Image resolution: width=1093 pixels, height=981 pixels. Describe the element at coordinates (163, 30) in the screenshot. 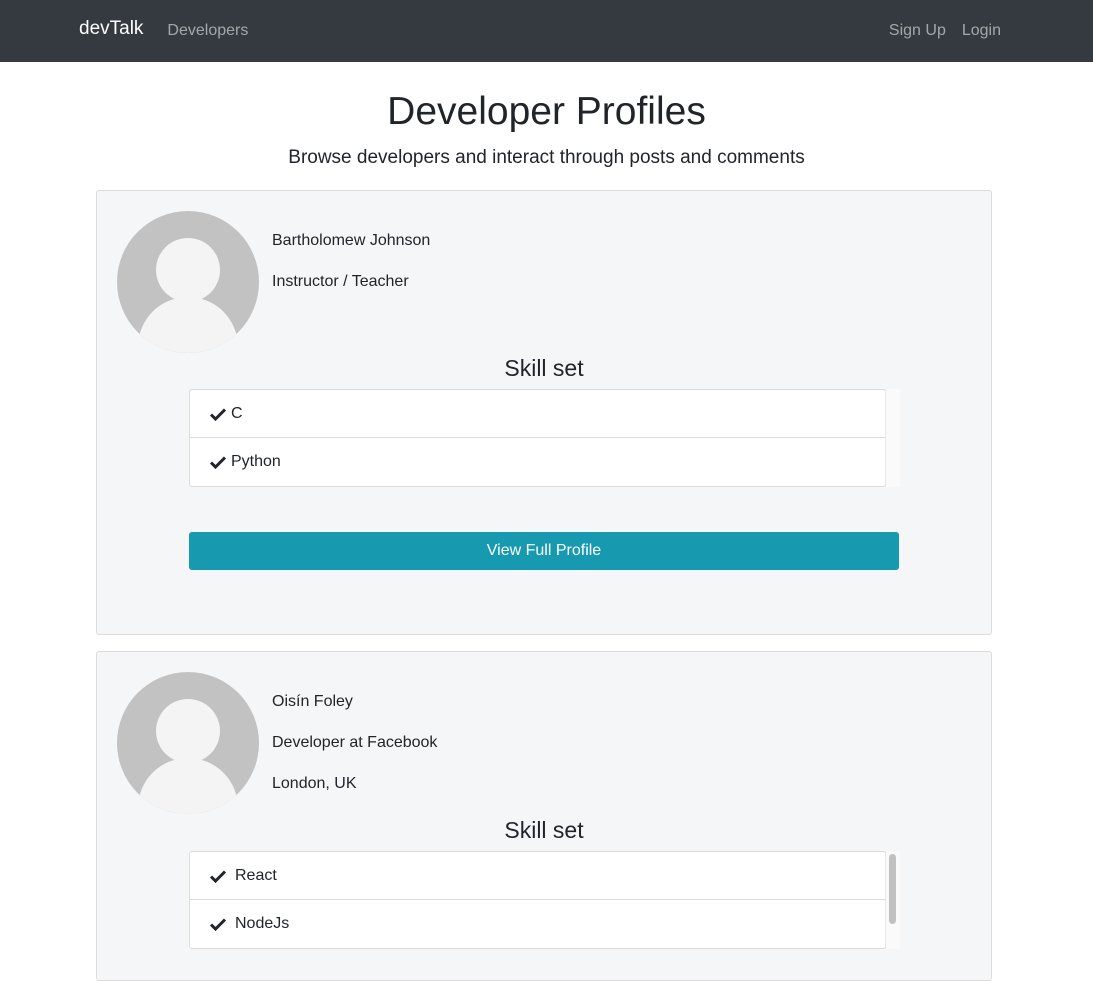

I see `nav-left: devTalk Developers` at that location.